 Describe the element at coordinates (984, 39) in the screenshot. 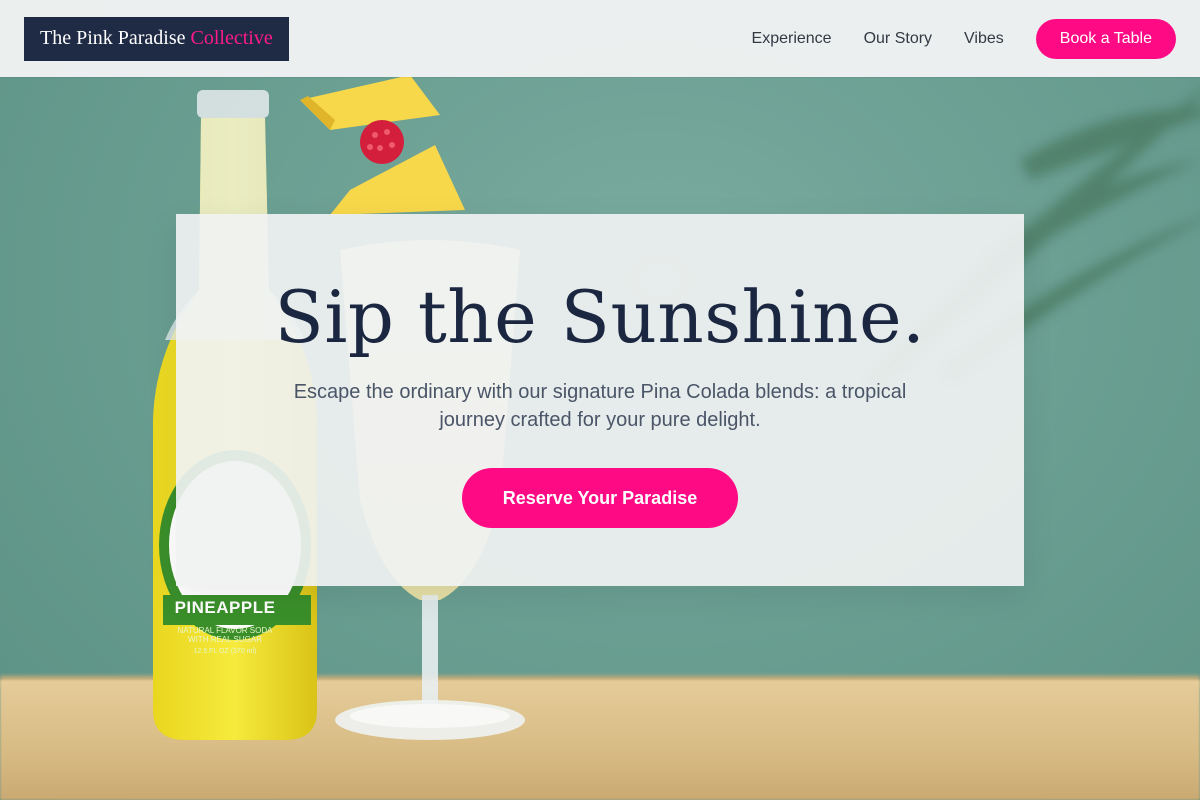

I see `nav-link-vibes: Vibes` at that location.